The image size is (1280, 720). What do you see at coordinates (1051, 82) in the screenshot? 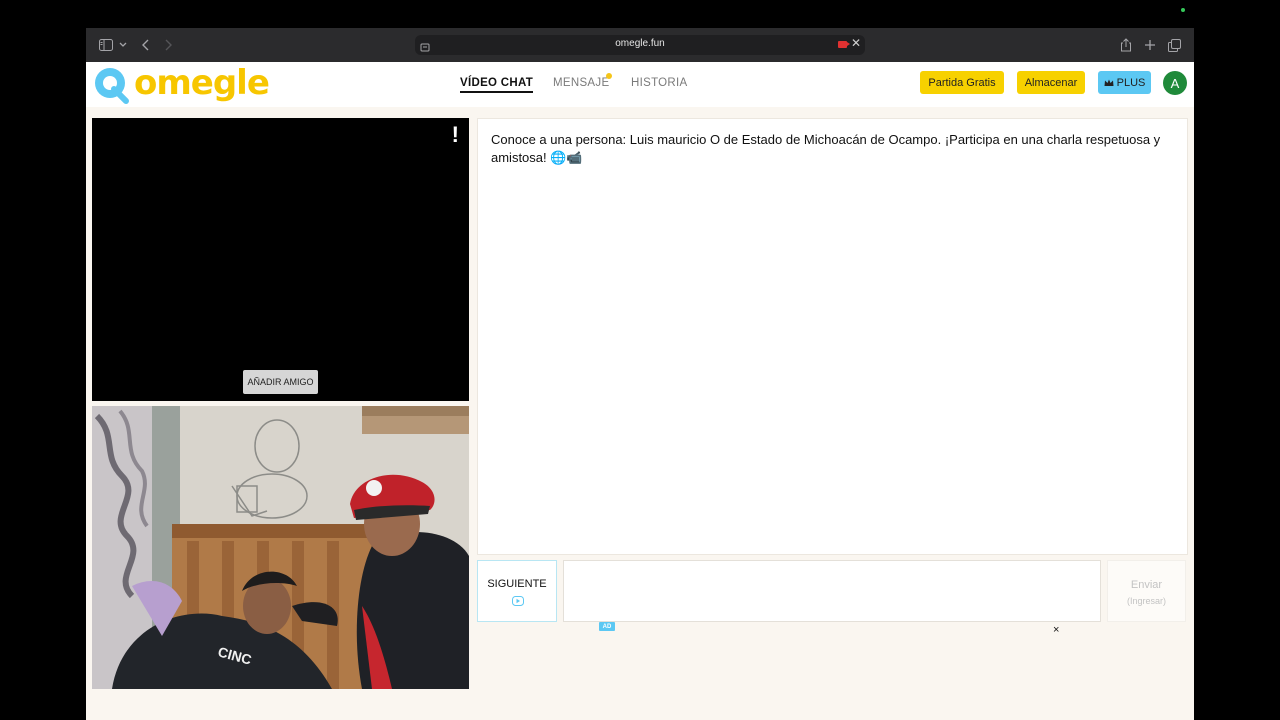
I see `store-button: Almacenar` at bounding box center [1051, 82].